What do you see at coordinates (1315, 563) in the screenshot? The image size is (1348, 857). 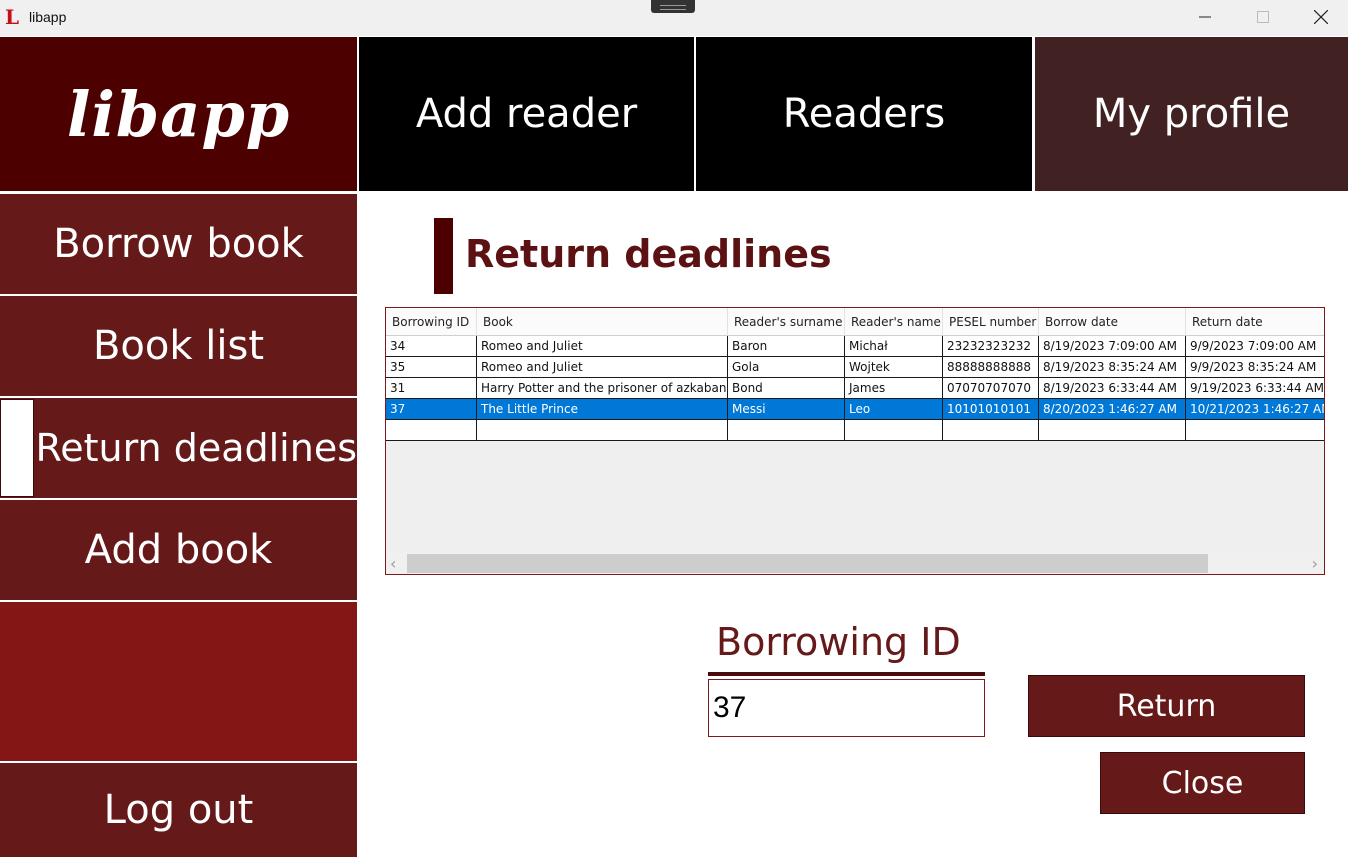 I see `scroll-right-icon: ›` at bounding box center [1315, 563].